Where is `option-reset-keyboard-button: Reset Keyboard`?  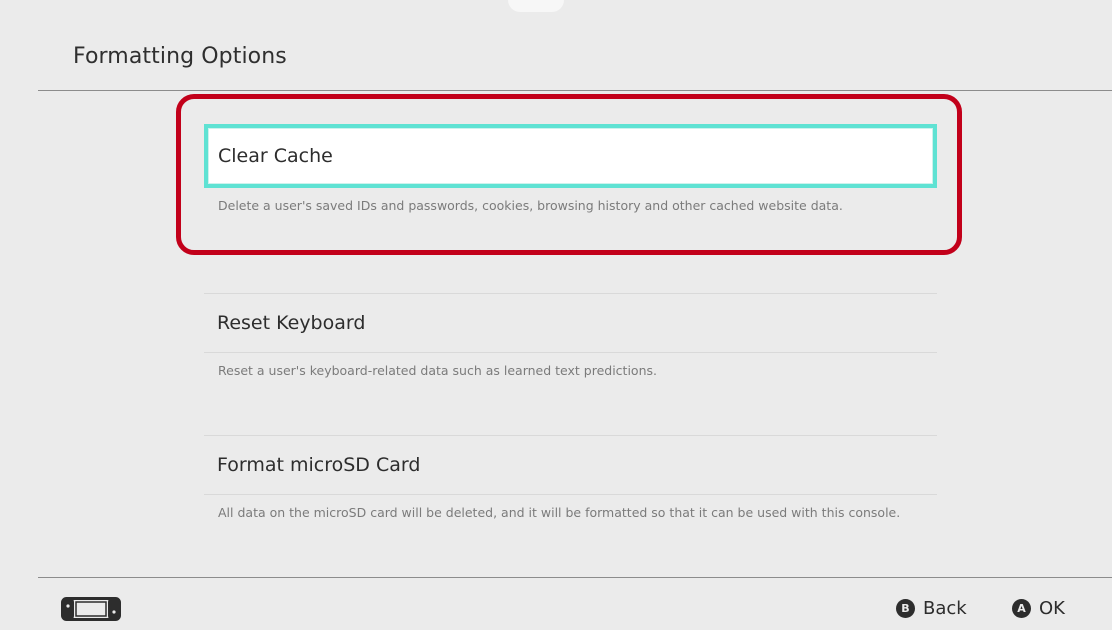 option-reset-keyboard-button: Reset Keyboard is located at coordinates (570, 323).